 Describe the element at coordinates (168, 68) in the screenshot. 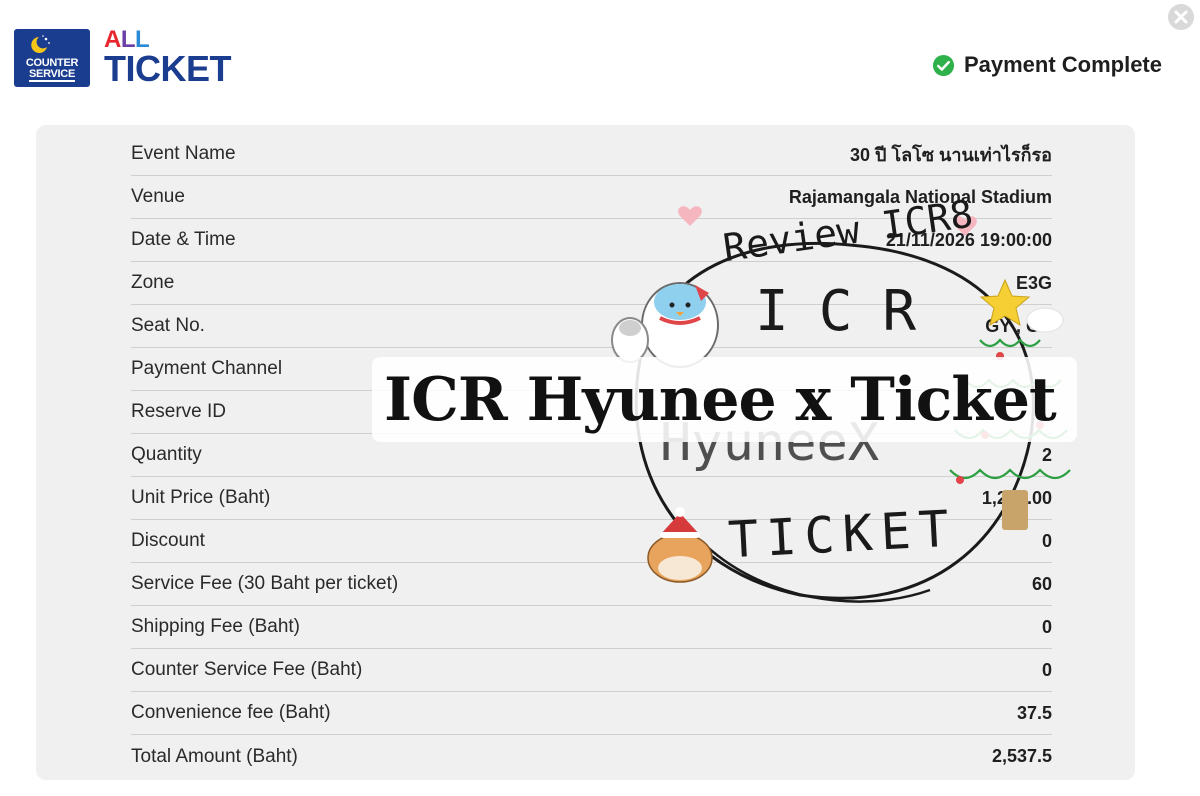

I see `brand-bottom: TICKET` at that location.